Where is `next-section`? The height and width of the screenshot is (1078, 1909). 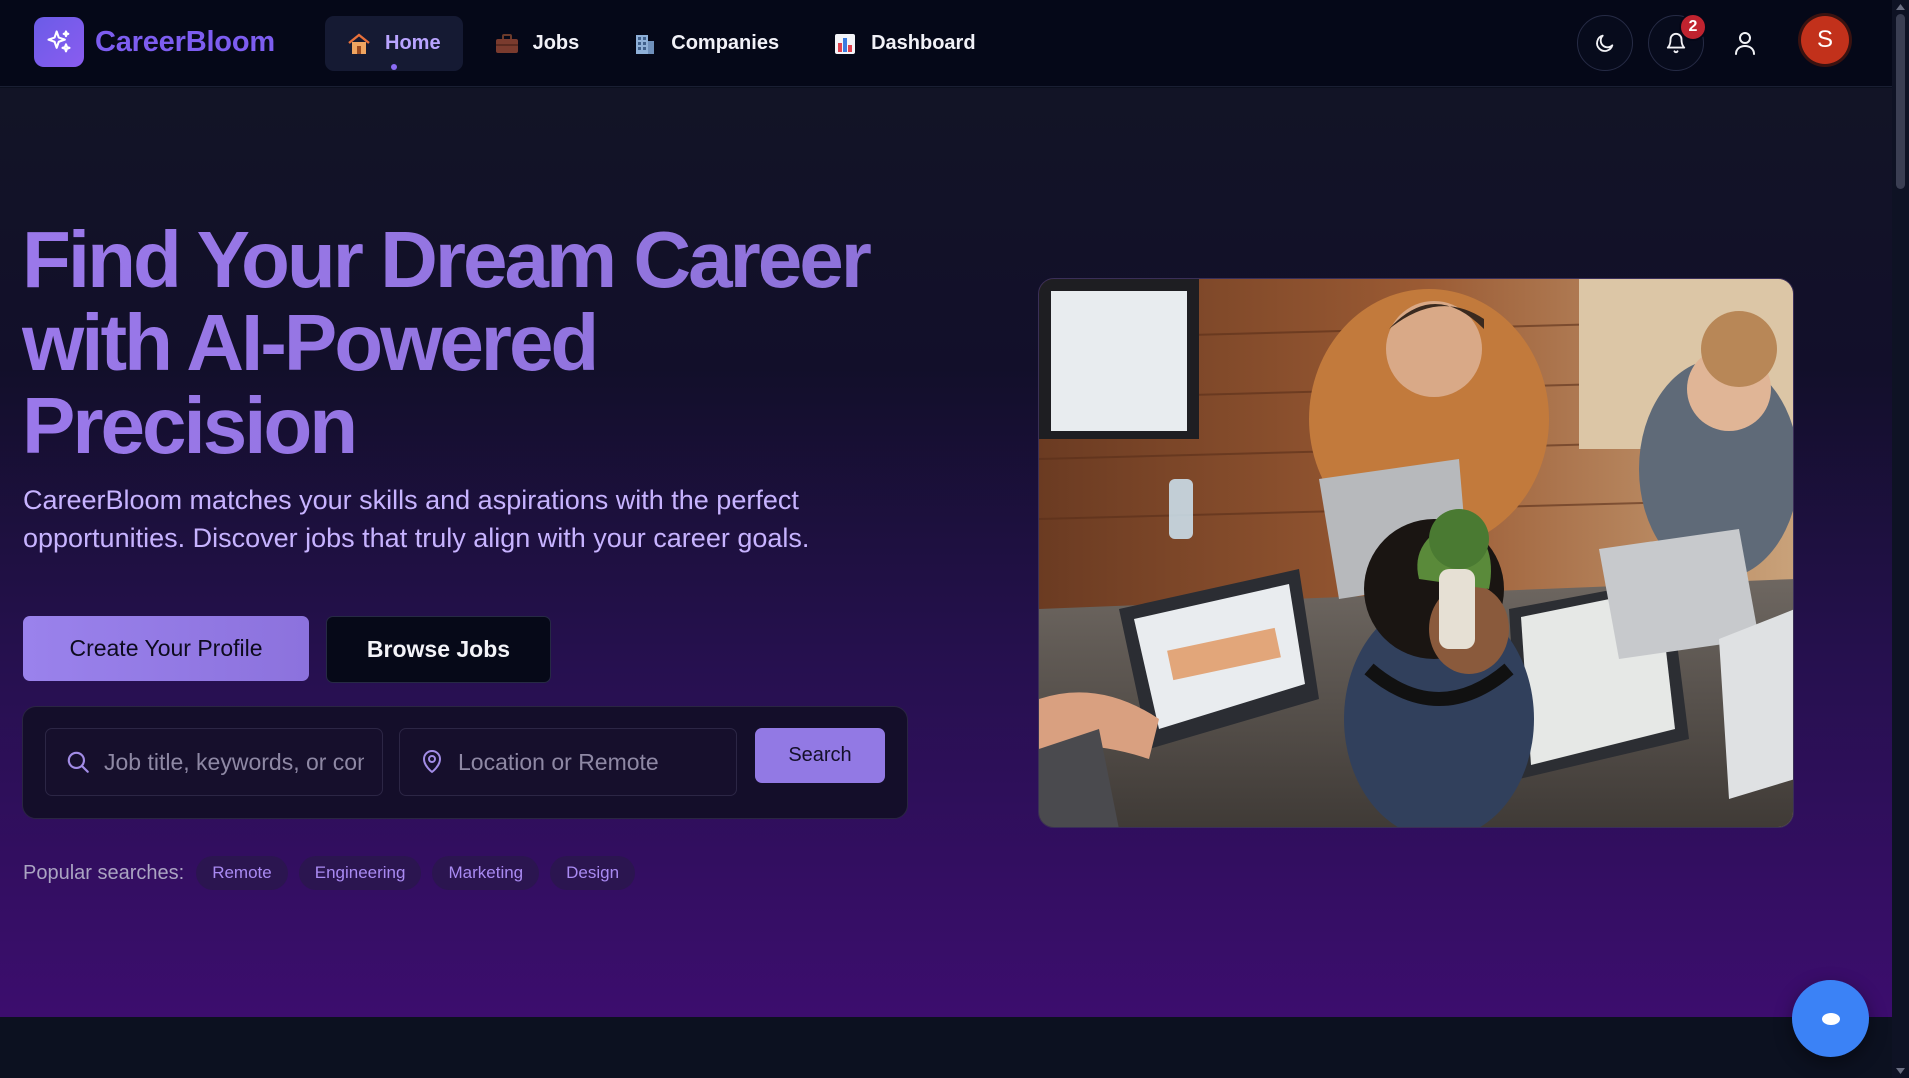 next-section is located at coordinates (946, 1047).